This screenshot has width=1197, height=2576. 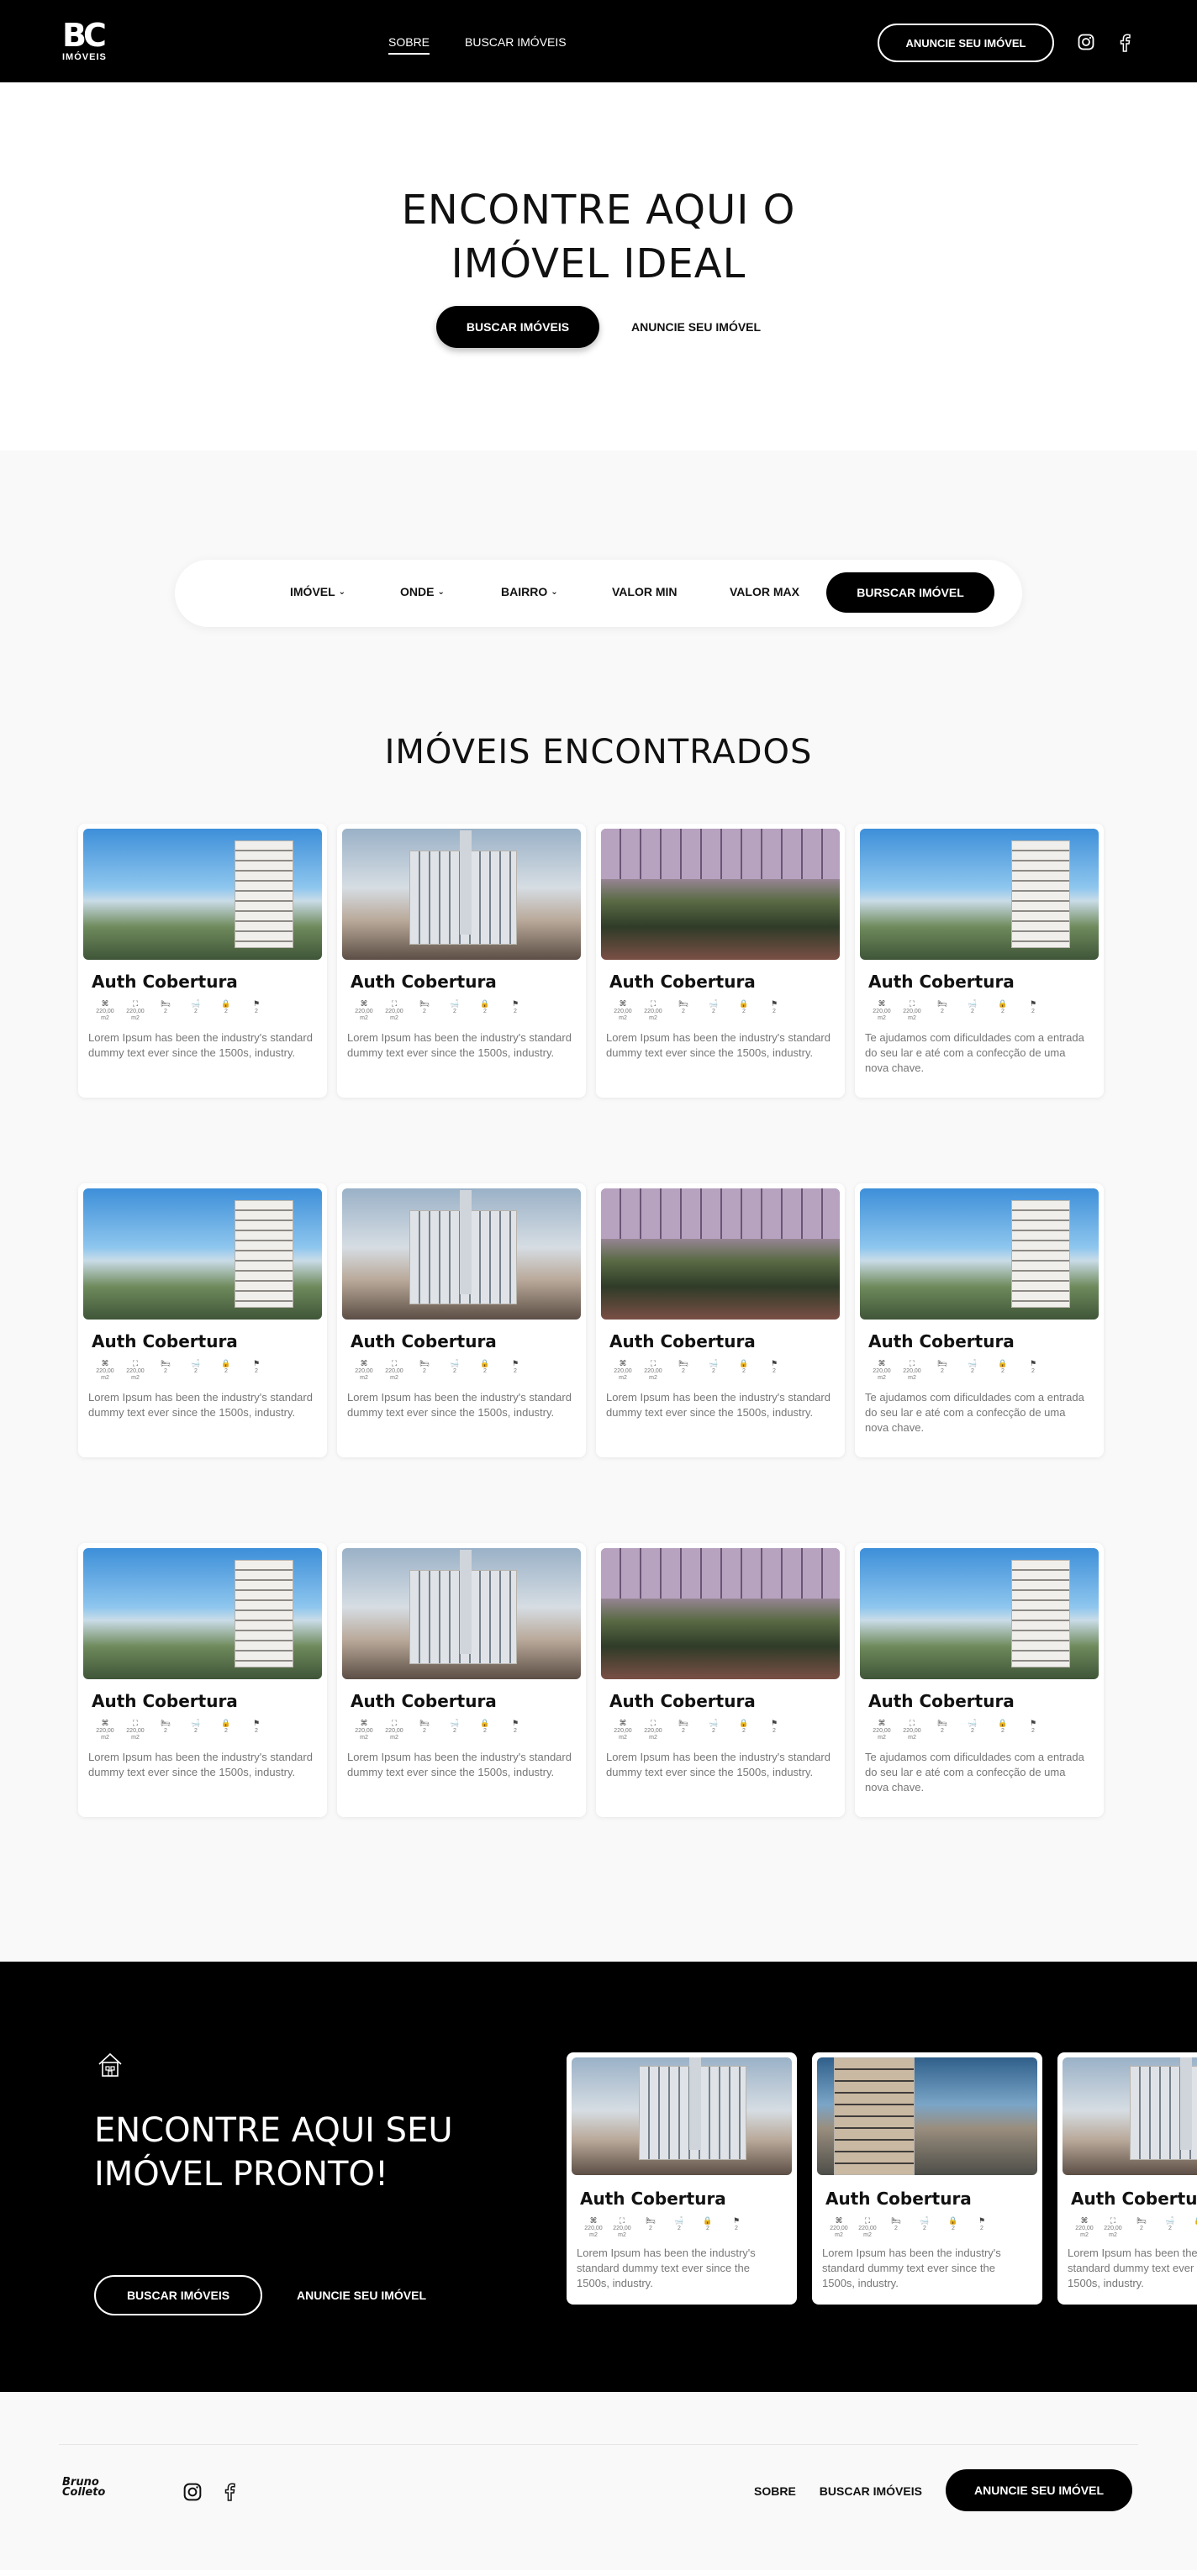 What do you see at coordinates (361, 2295) in the screenshot?
I see `promo-anuncie-link: ANUNCIE SEU IMÓVEL` at bounding box center [361, 2295].